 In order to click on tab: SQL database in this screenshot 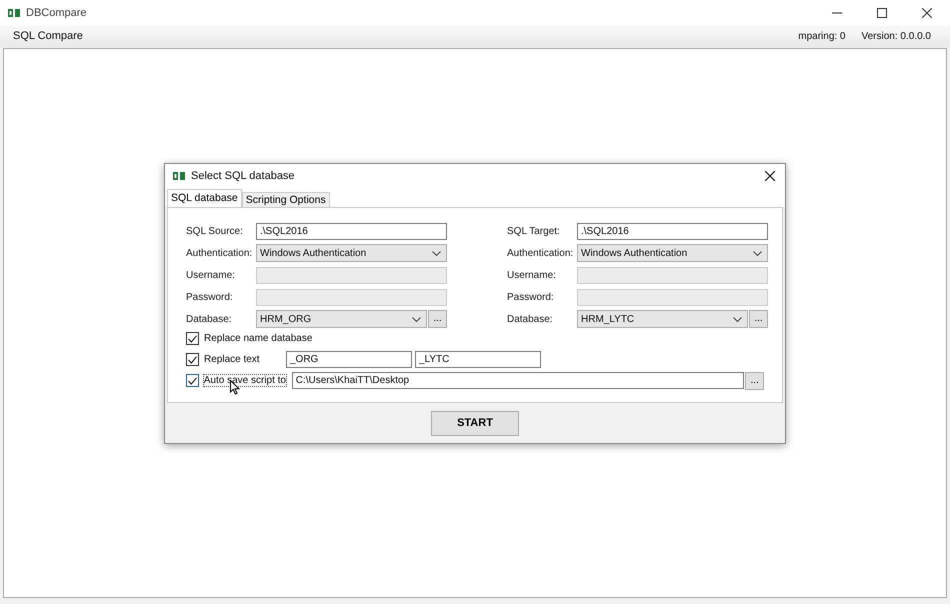, I will do `click(204, 198)`.